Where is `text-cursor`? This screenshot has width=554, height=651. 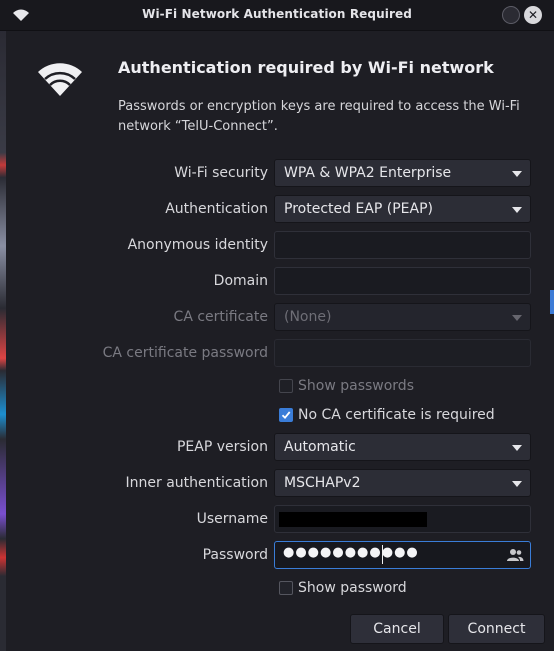 text-cursor is located at coordinates (382, 554).